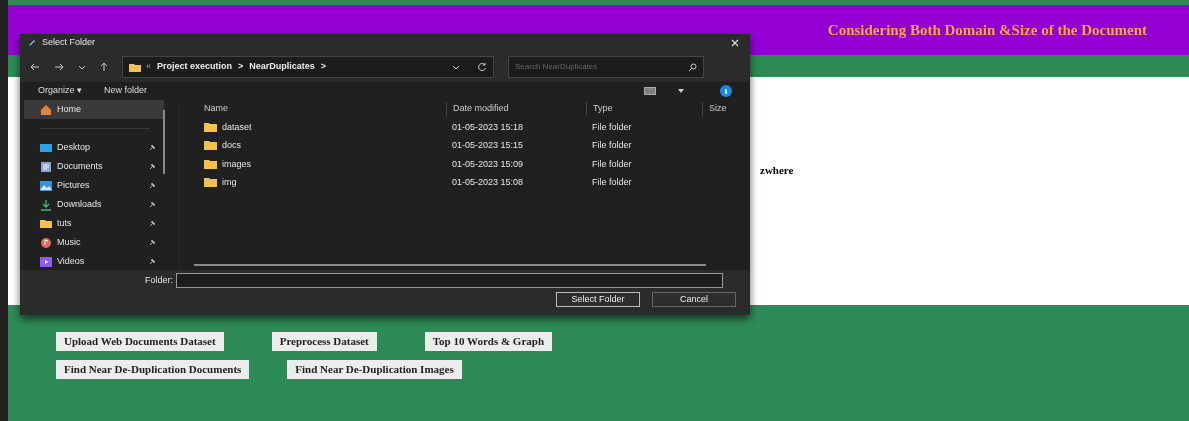 The height and width of the screenshot is (421, 1189). What do you see at coordinates (69, 43) in the screenshot?
I see `dialog-title: Select Folder` at bounding box center [69, 43].